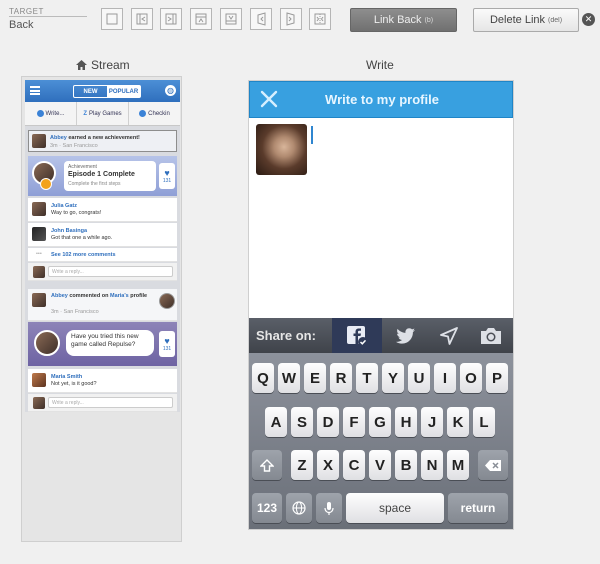  What do you see at coordinates (103, 113) in the screenshot?
I see `play-games-action: Z Play Games` at bounding box center [103, 113].